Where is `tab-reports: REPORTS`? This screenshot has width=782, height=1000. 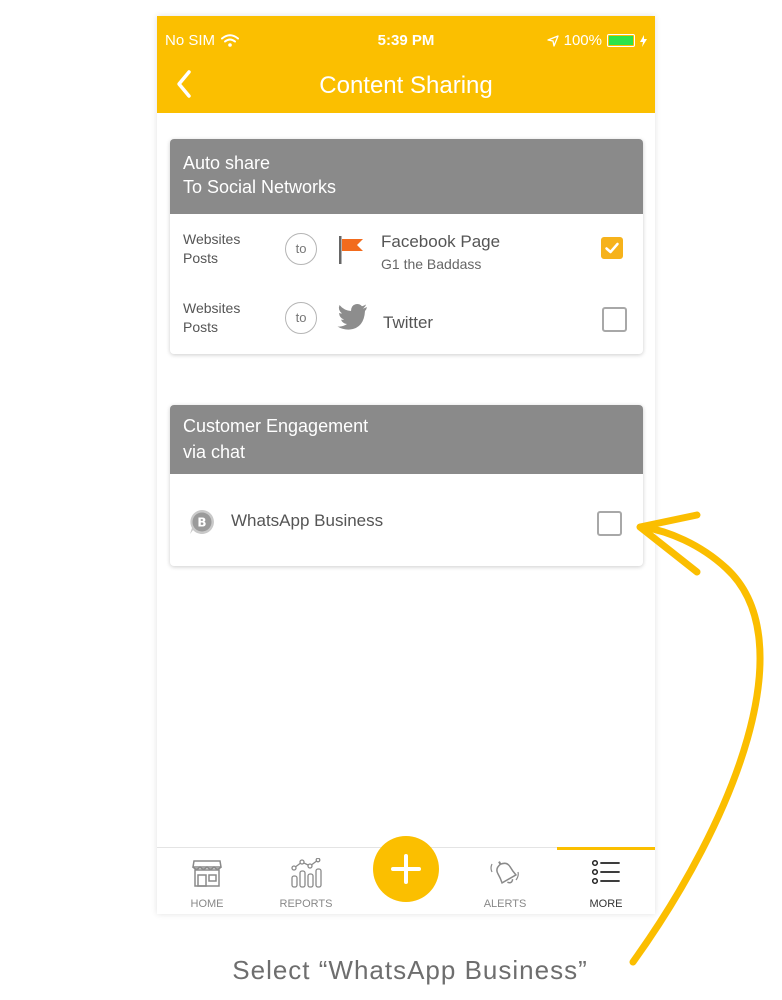 tab-reports: REPORTS is located at coordinates (306, 884).